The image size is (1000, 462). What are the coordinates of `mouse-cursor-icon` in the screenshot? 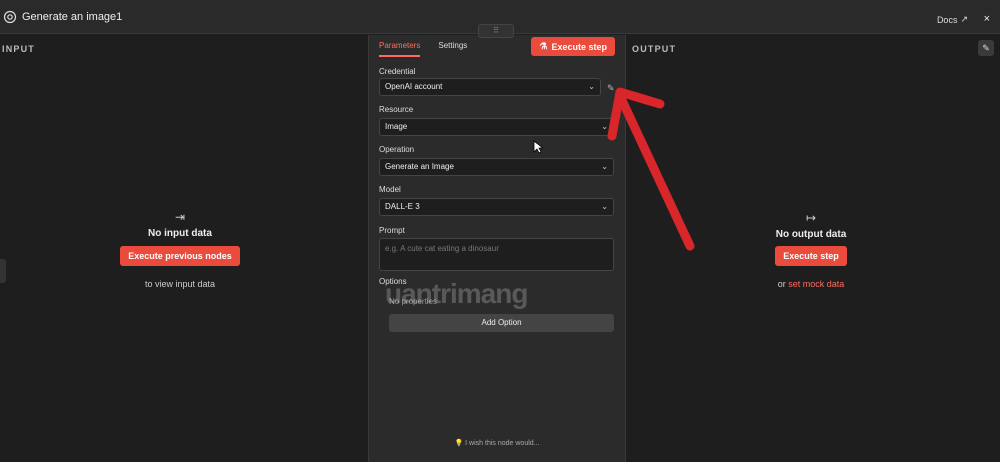 It's located at (538, 147).